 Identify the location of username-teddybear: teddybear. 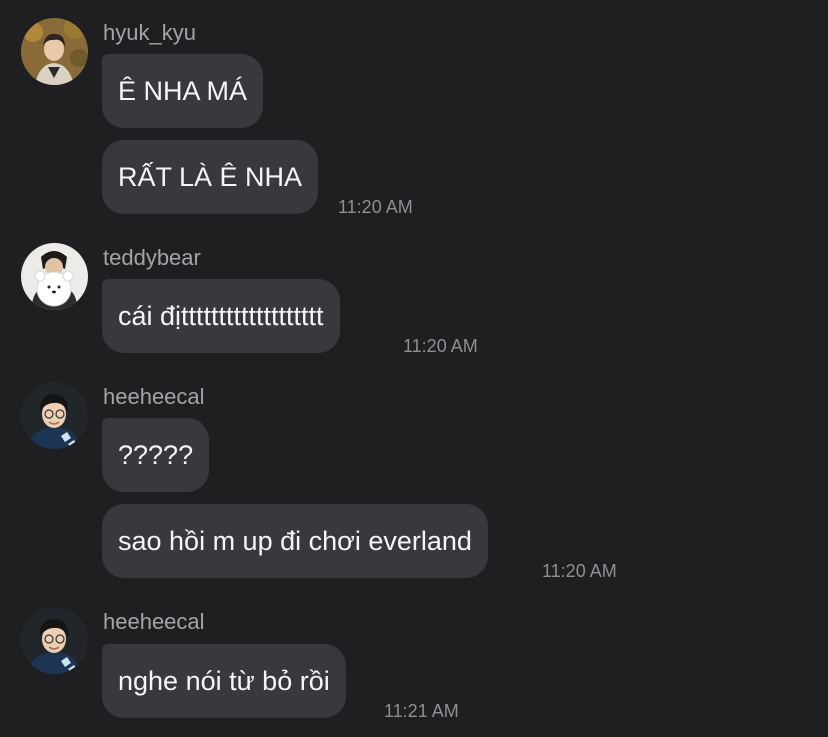
(152, 257).